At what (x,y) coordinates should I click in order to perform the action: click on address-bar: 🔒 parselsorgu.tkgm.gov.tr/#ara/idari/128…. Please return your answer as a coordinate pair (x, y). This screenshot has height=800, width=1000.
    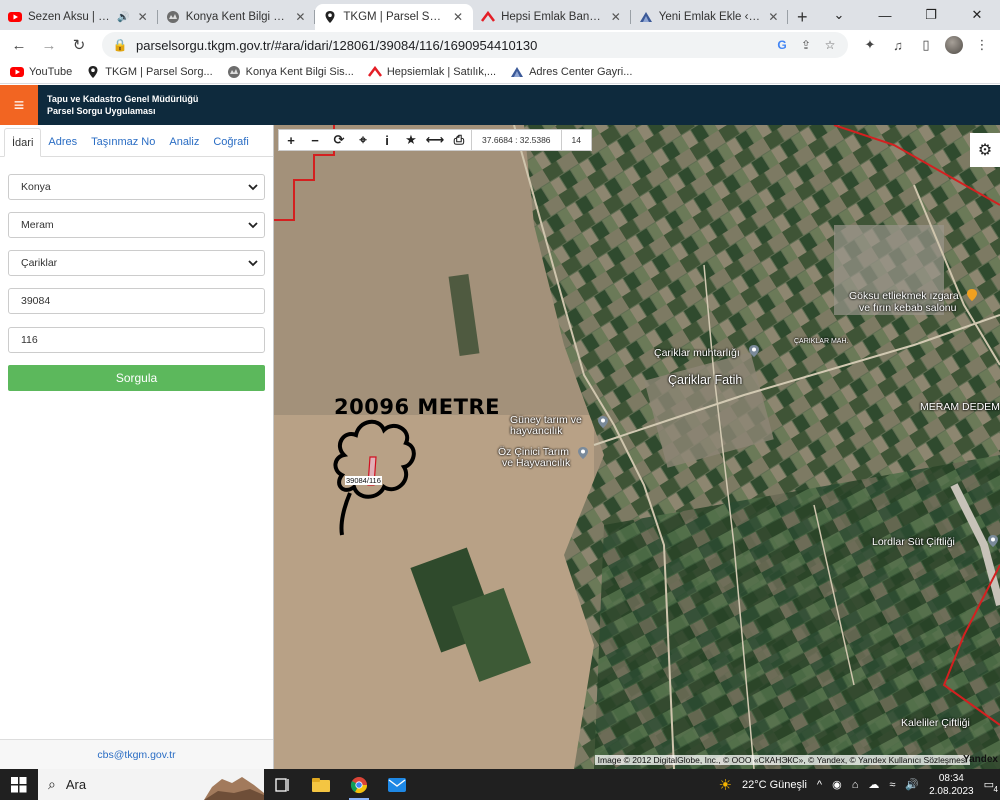
    Looking at the image, I should click on (475, 45).